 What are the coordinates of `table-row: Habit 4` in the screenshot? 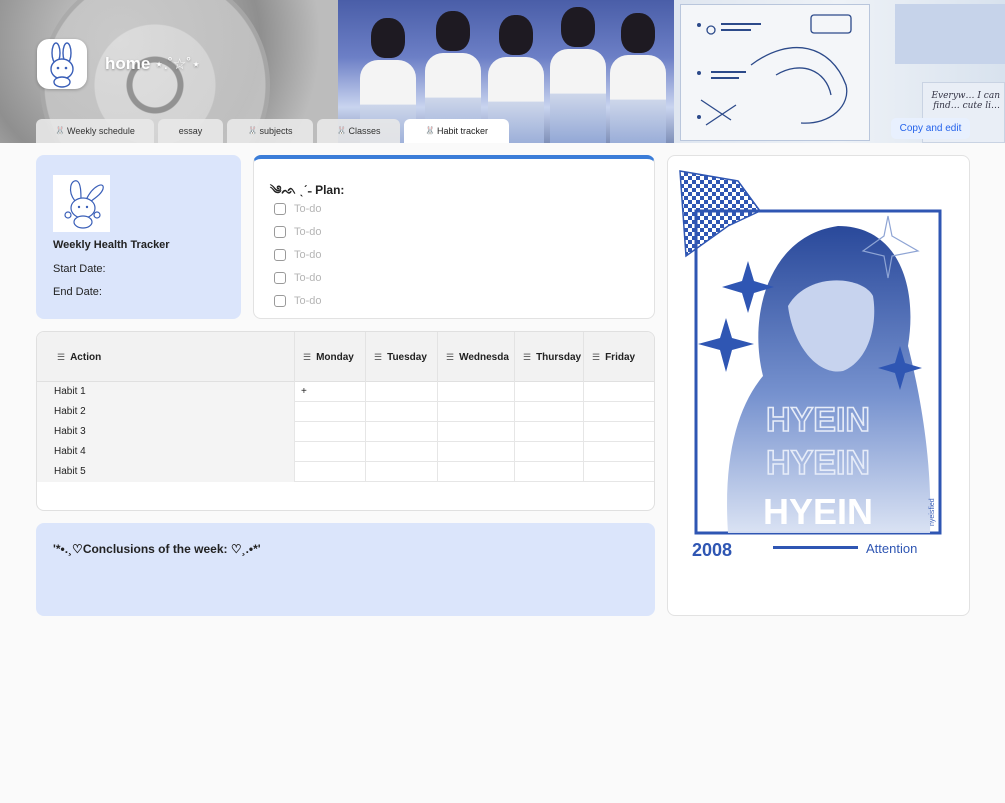 It's located at (345, 452).